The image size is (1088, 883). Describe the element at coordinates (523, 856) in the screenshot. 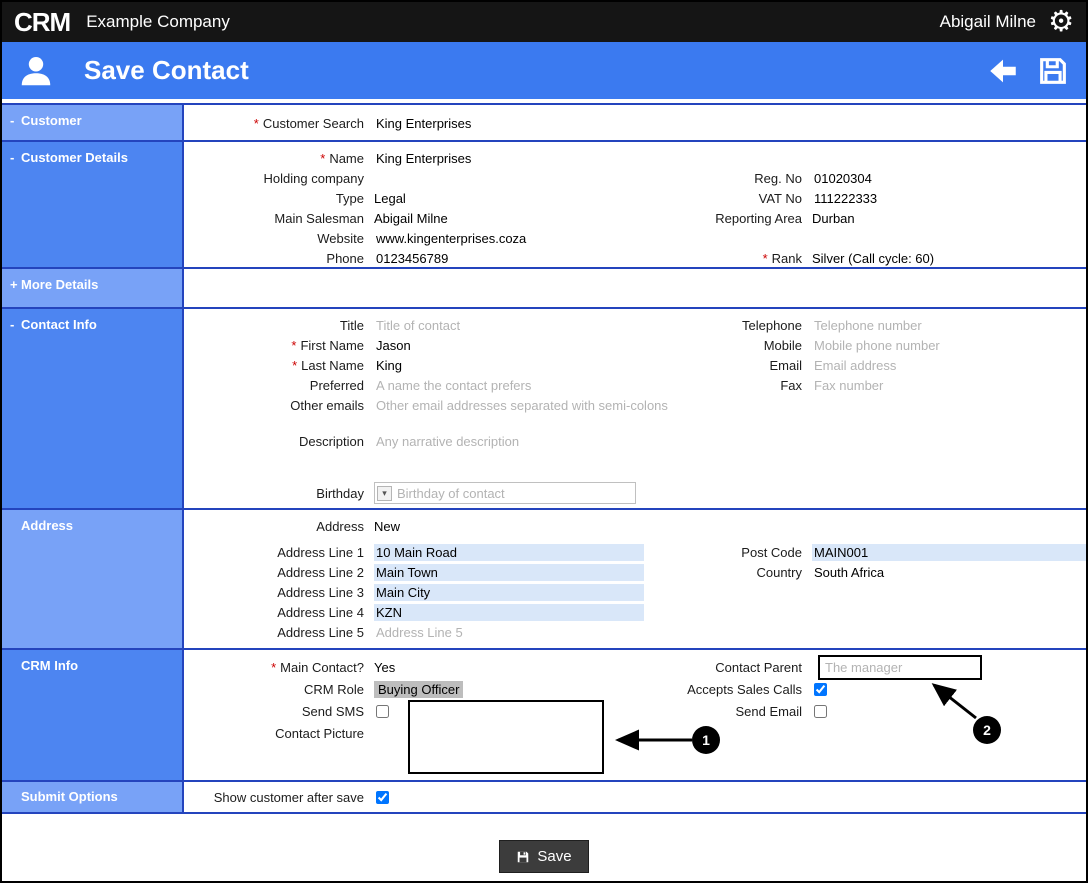

I see `save-icon` at that location.